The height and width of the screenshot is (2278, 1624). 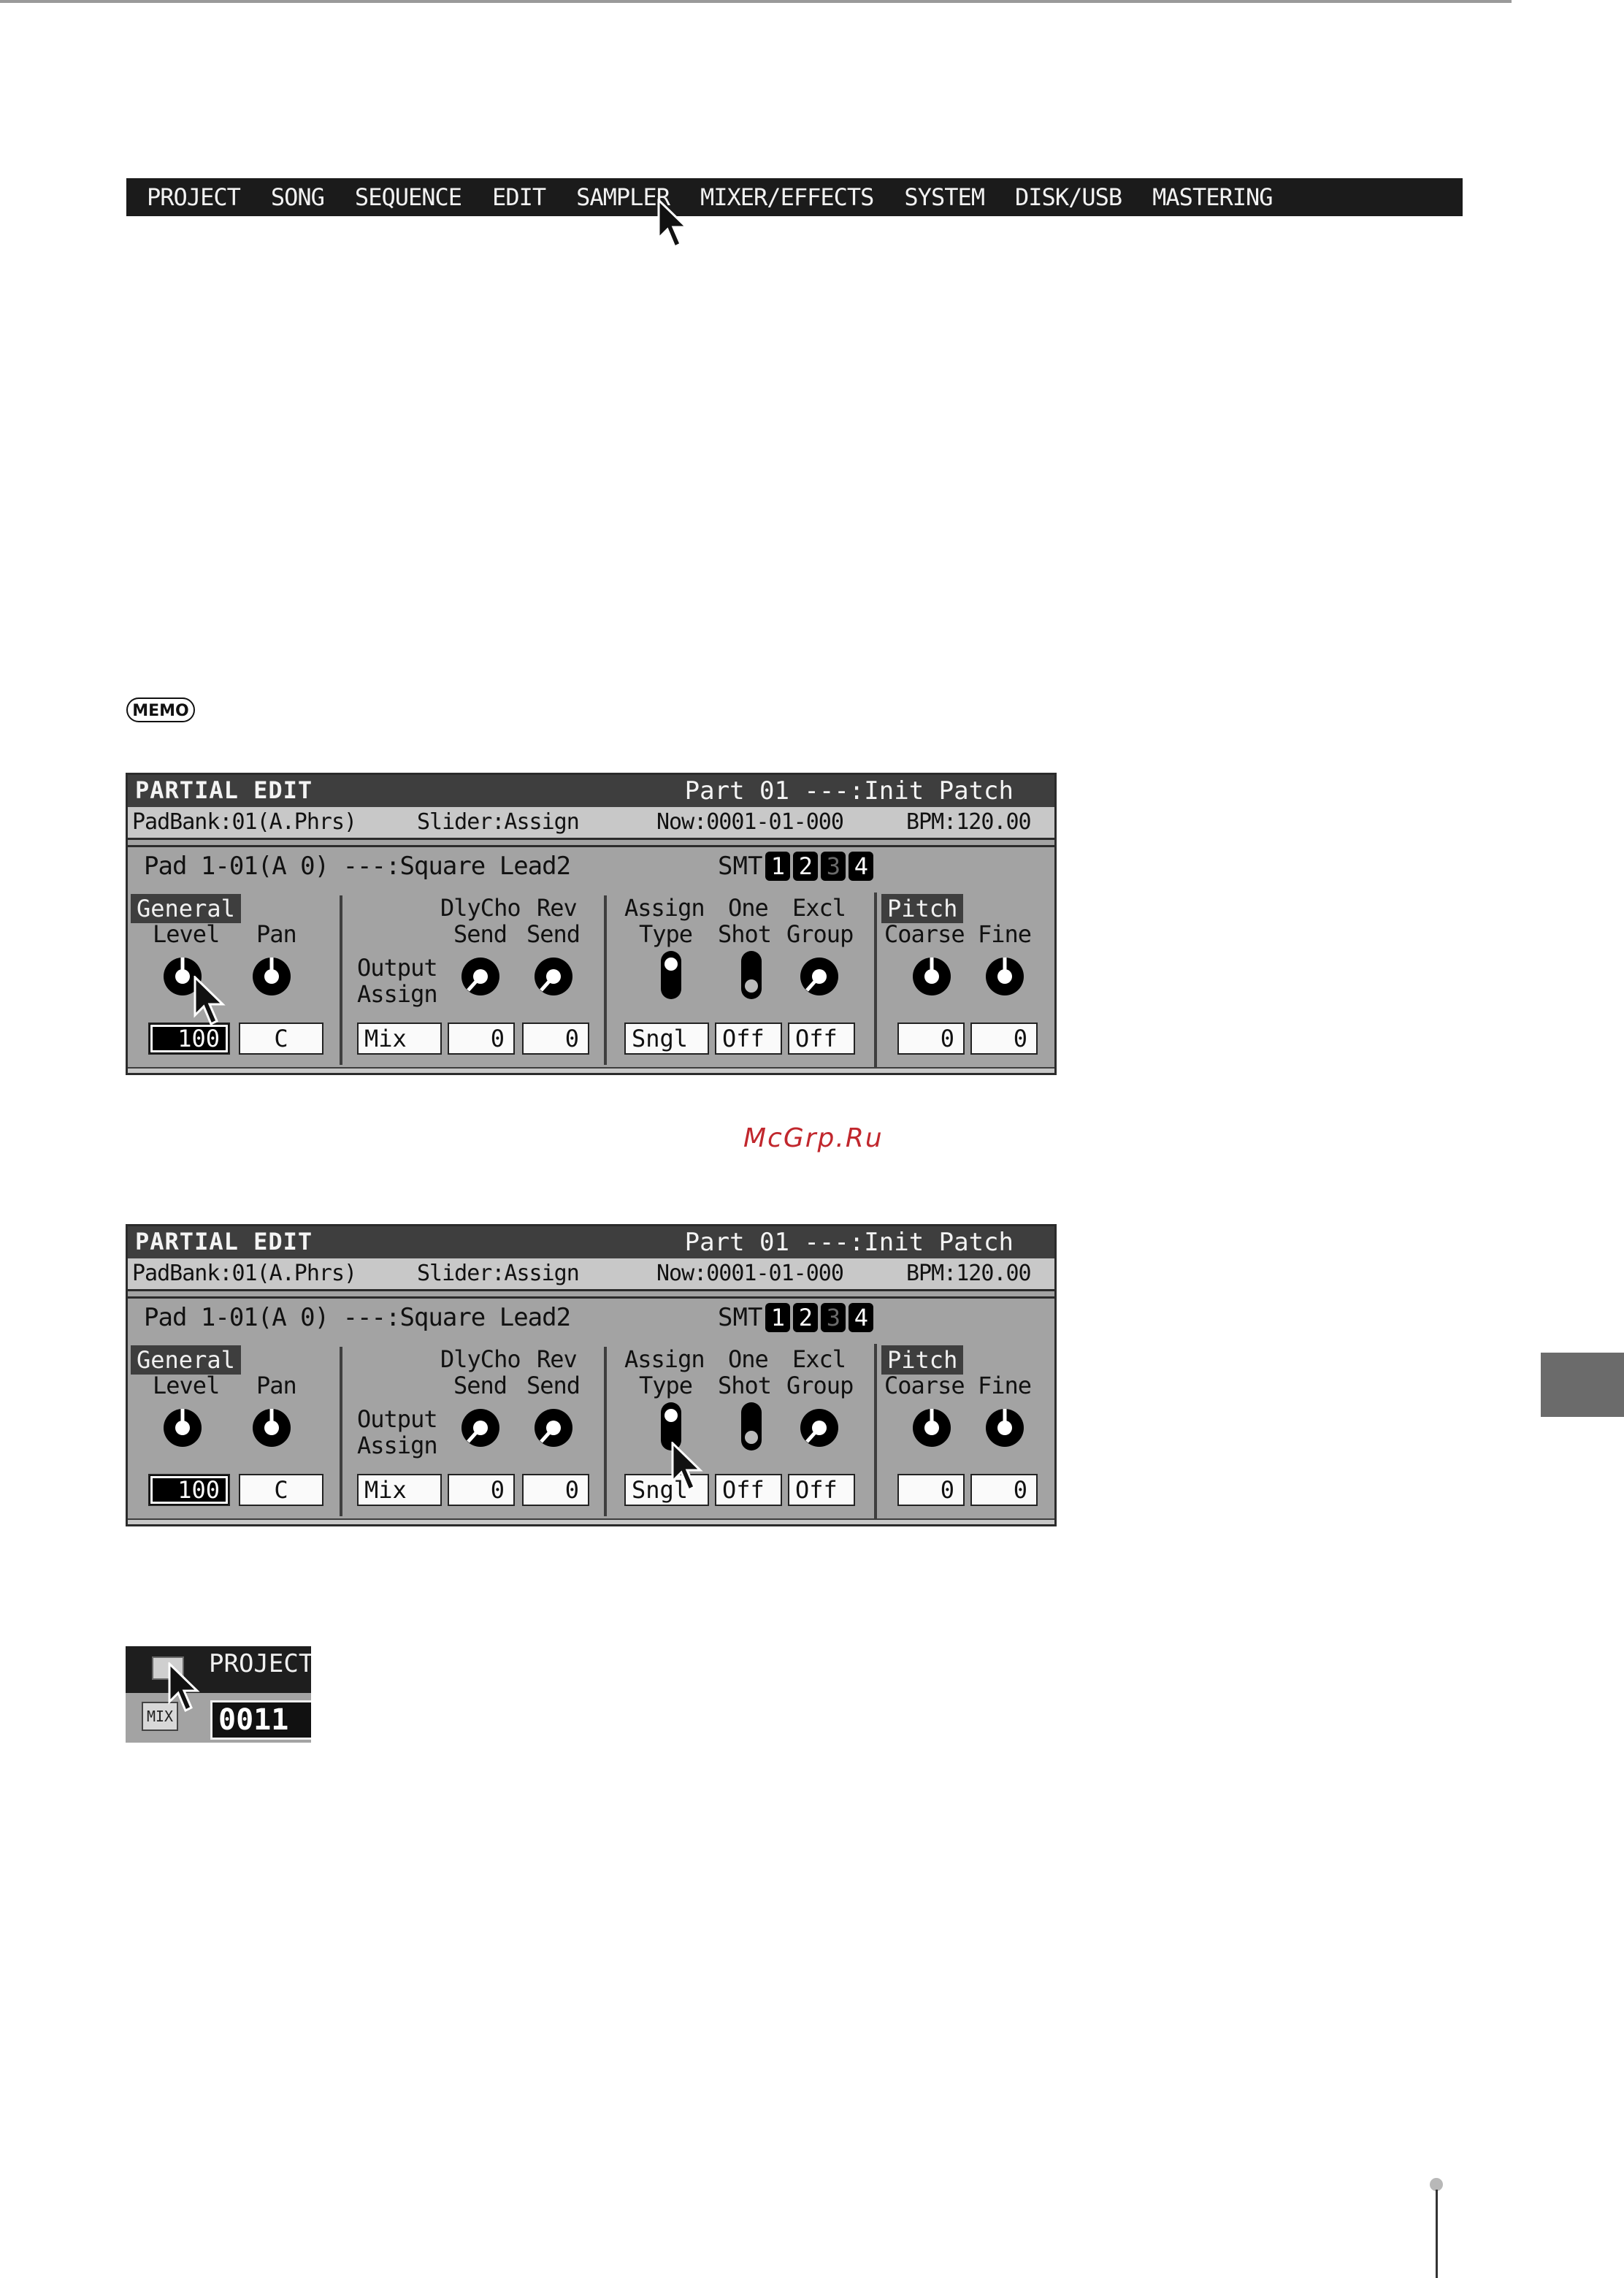 I want to click on chapter-side-tab, so click(x=1582, y=1385).